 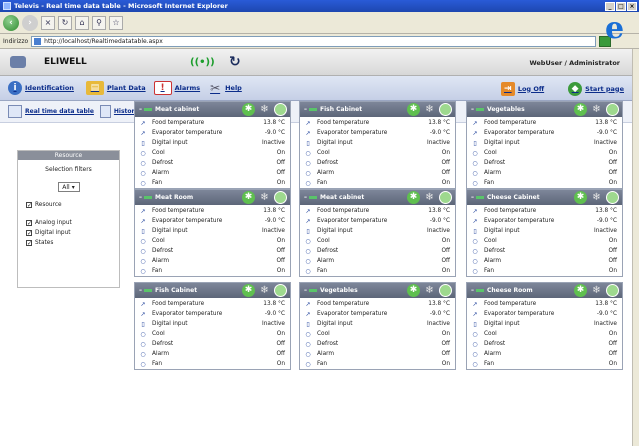 What do you see at coordinates (44, 243) in the screenshot?
I see `checkbox-states-label: States` at bounding box center [44, 243].